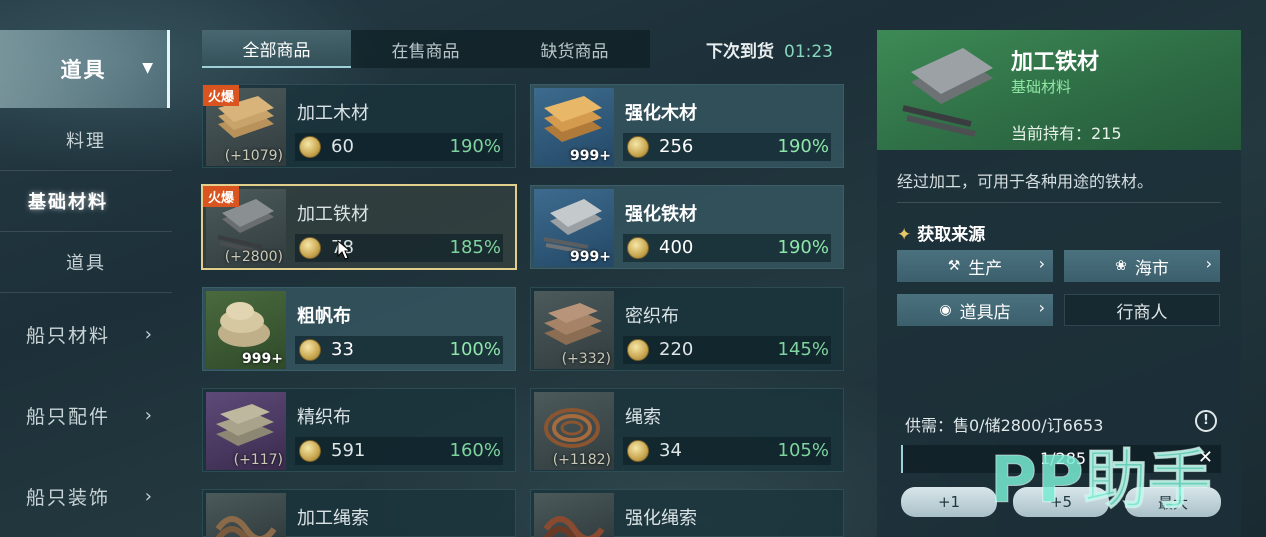 Image resolution: width=1266 pixels, height=537 pixels. What do you see at coordinates (574, 49) in the screenshot?
I see `tab-out-of-stock: 缺货商品` at bounding box center [574, 49].